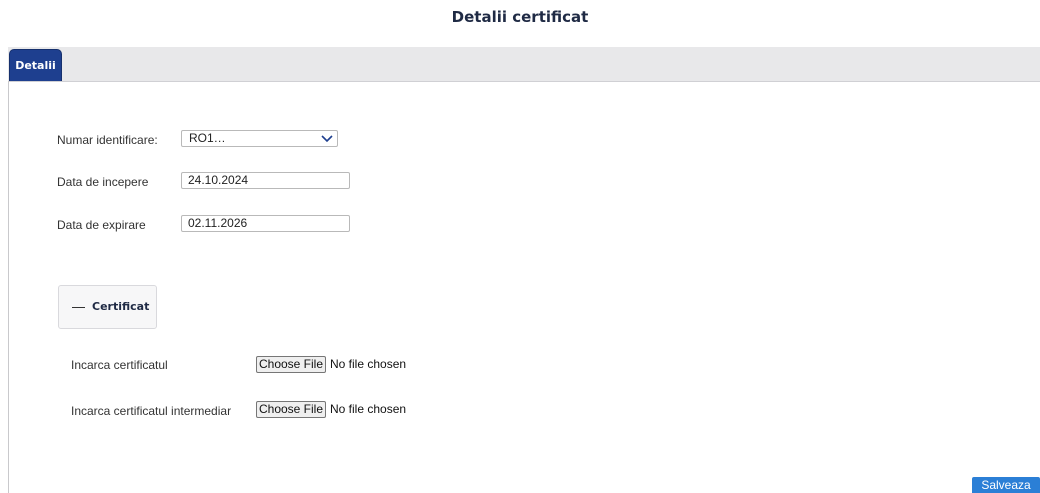 This screenshot has width=1040, height=493. What do you see at coordinates (524, 64) in the screenshot?
I see `tab-bar: Detalii` at bounding box center [524, 64].